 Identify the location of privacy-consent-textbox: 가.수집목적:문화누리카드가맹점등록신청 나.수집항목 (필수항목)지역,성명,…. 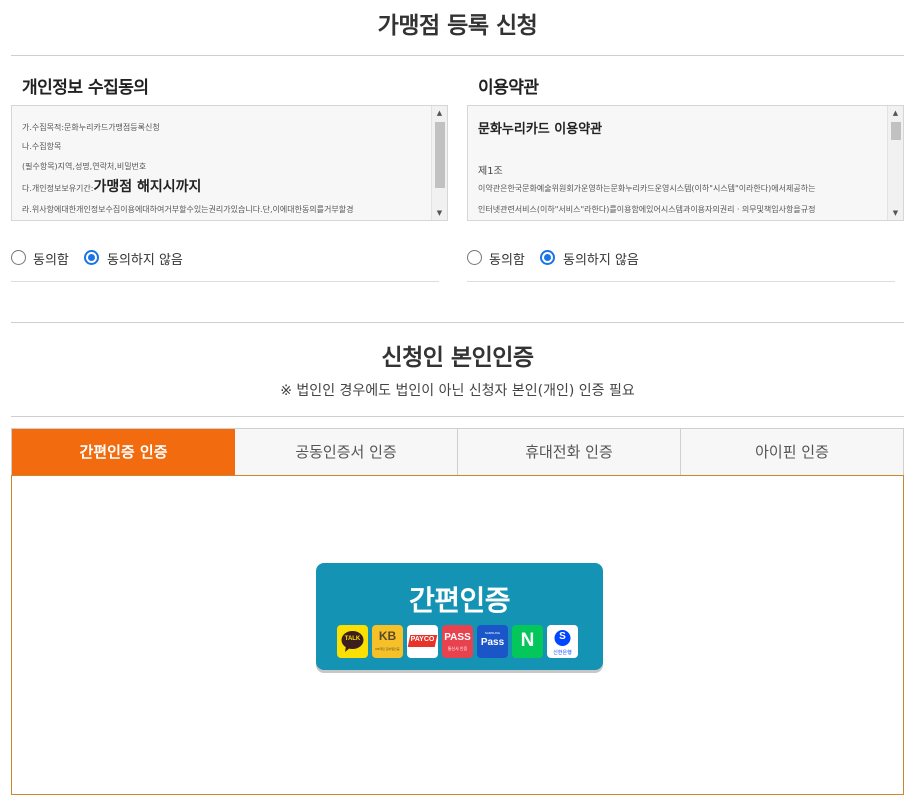
(229, 163).